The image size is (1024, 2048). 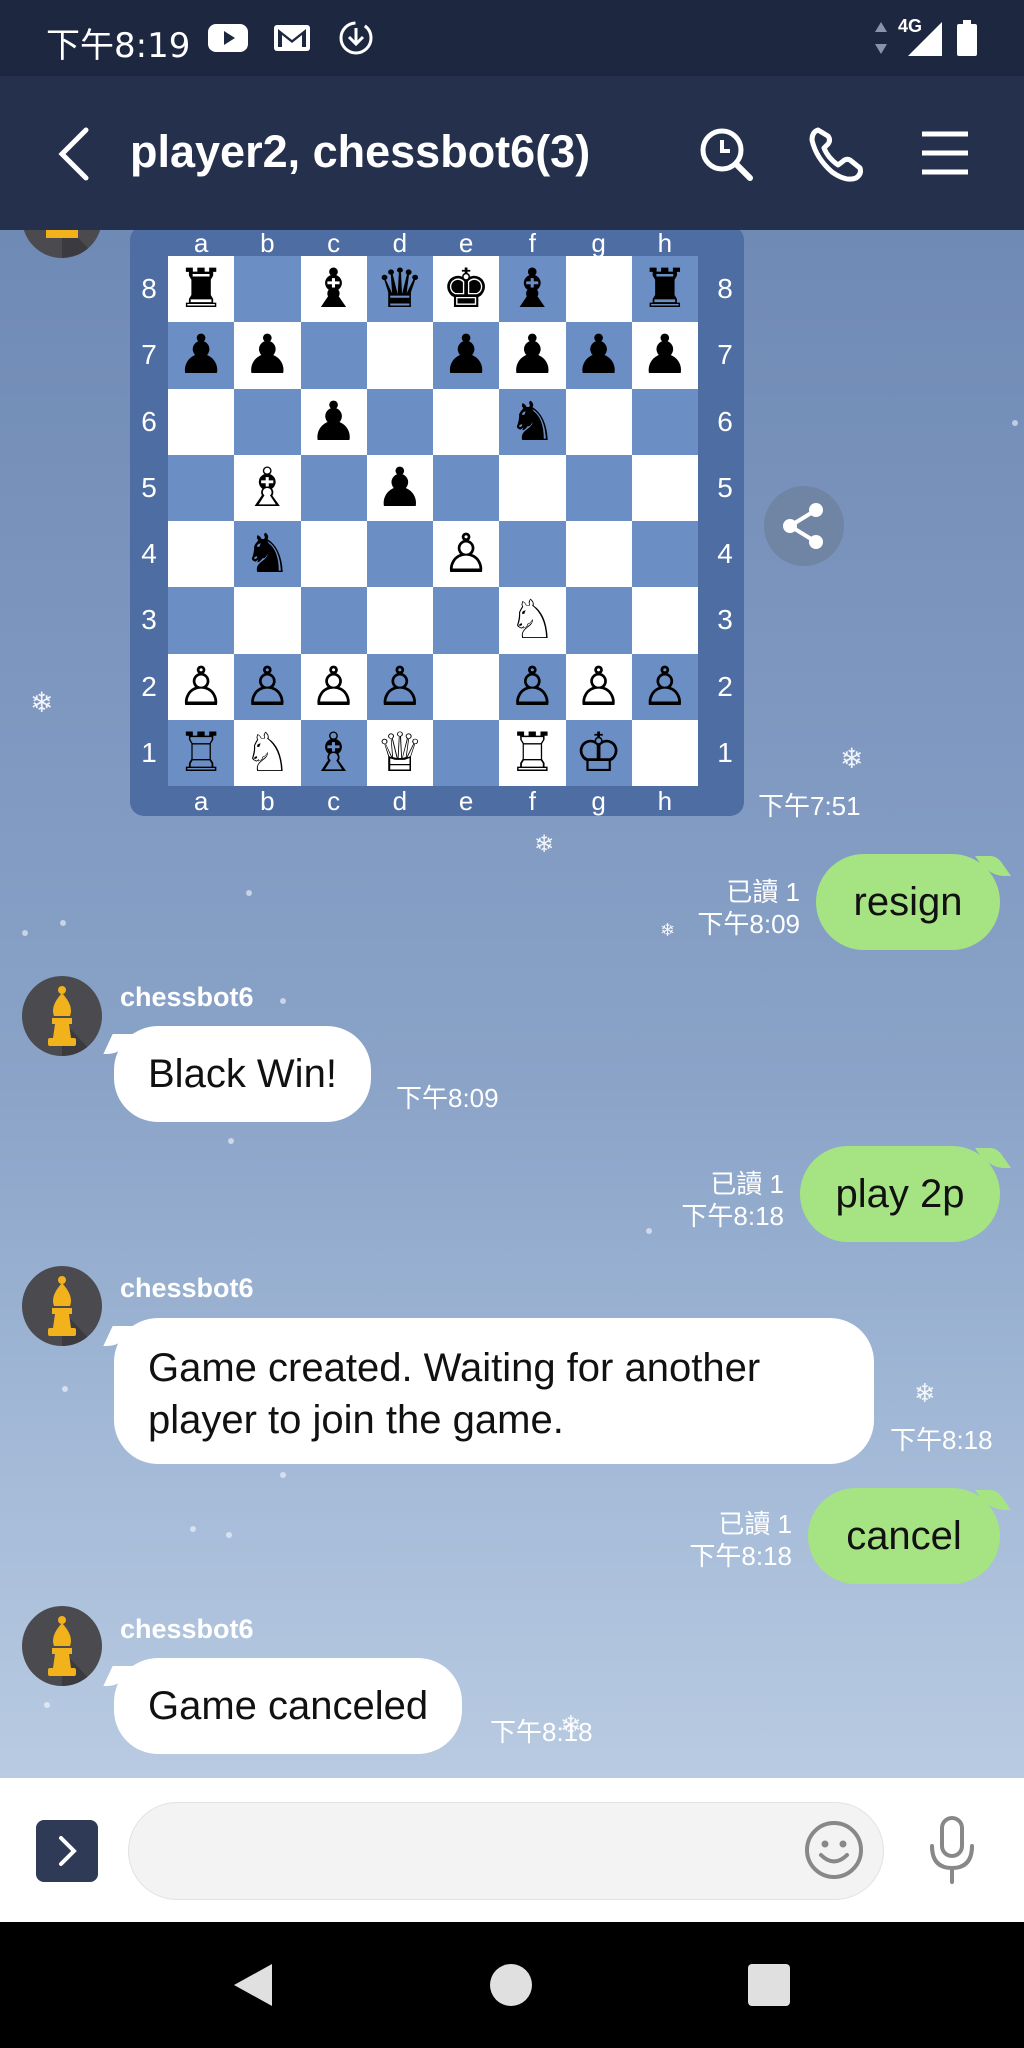 I want to click on outgoing-message: resign, so click(x=908, y=902).